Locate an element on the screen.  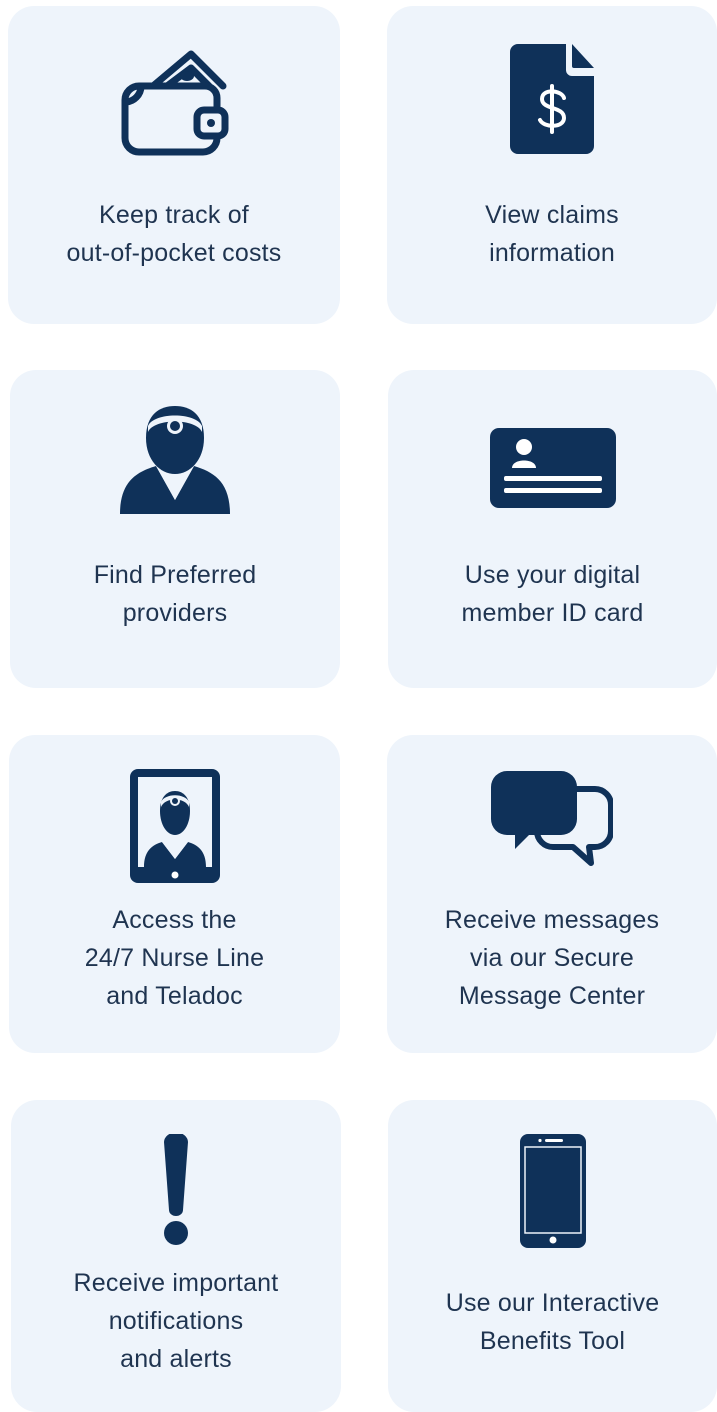
card-benefits-tool: Use our Interactive Benefits Tool is located at coordinates (552, 1256).